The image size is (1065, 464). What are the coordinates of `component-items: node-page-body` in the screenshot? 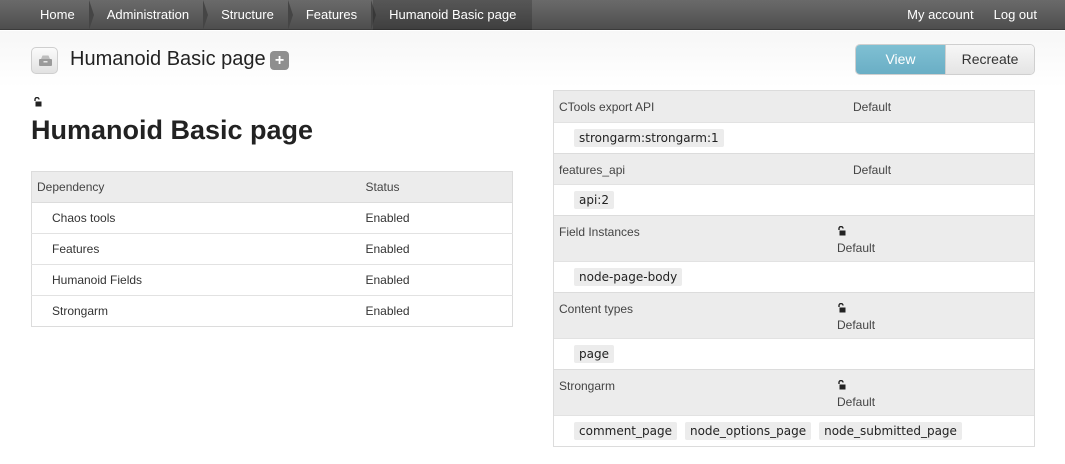 It's located at (794, 276).